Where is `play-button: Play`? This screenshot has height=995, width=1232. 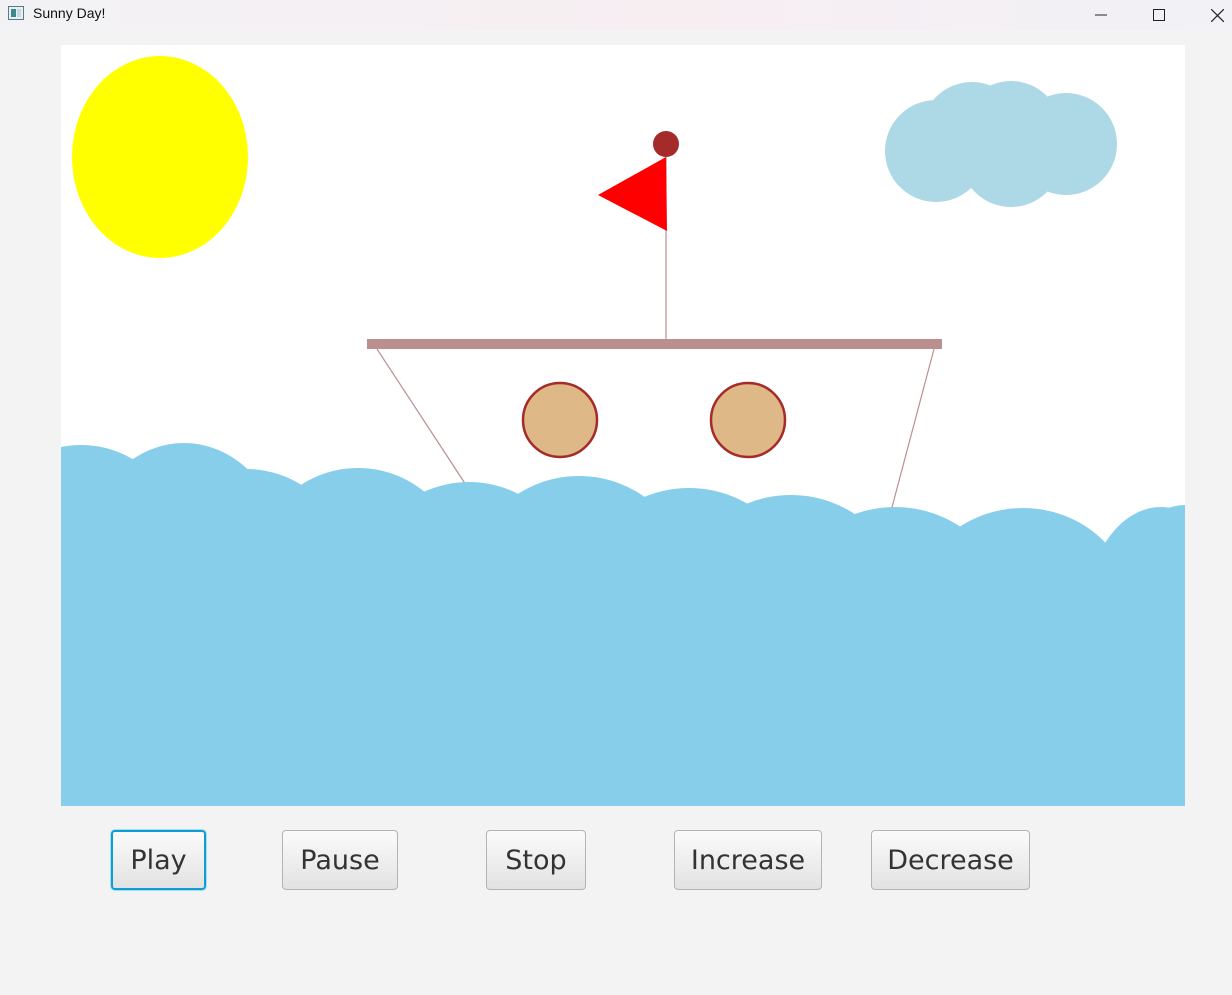
play-button: Play is located at coordinates (158, 860).